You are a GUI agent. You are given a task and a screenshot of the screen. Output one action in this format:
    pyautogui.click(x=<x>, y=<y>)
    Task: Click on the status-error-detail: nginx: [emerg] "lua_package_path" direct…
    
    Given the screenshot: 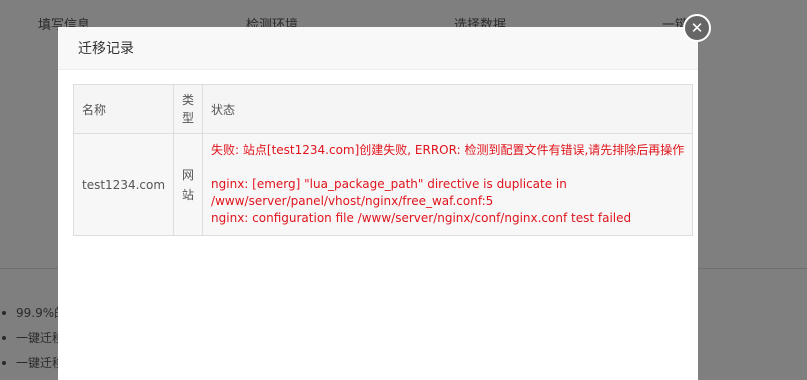 What is the action you would take?
    pyautogui.click(x=389, y=184)
    